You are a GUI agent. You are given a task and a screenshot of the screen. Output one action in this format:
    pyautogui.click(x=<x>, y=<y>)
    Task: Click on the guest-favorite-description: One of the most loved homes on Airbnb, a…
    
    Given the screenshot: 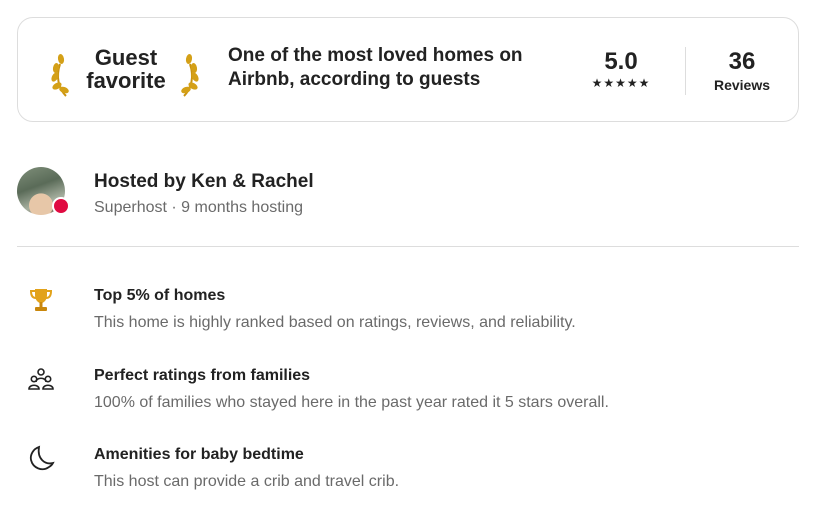 What is the action you would take?
    pyautogui.click(x=375, y=67)
    